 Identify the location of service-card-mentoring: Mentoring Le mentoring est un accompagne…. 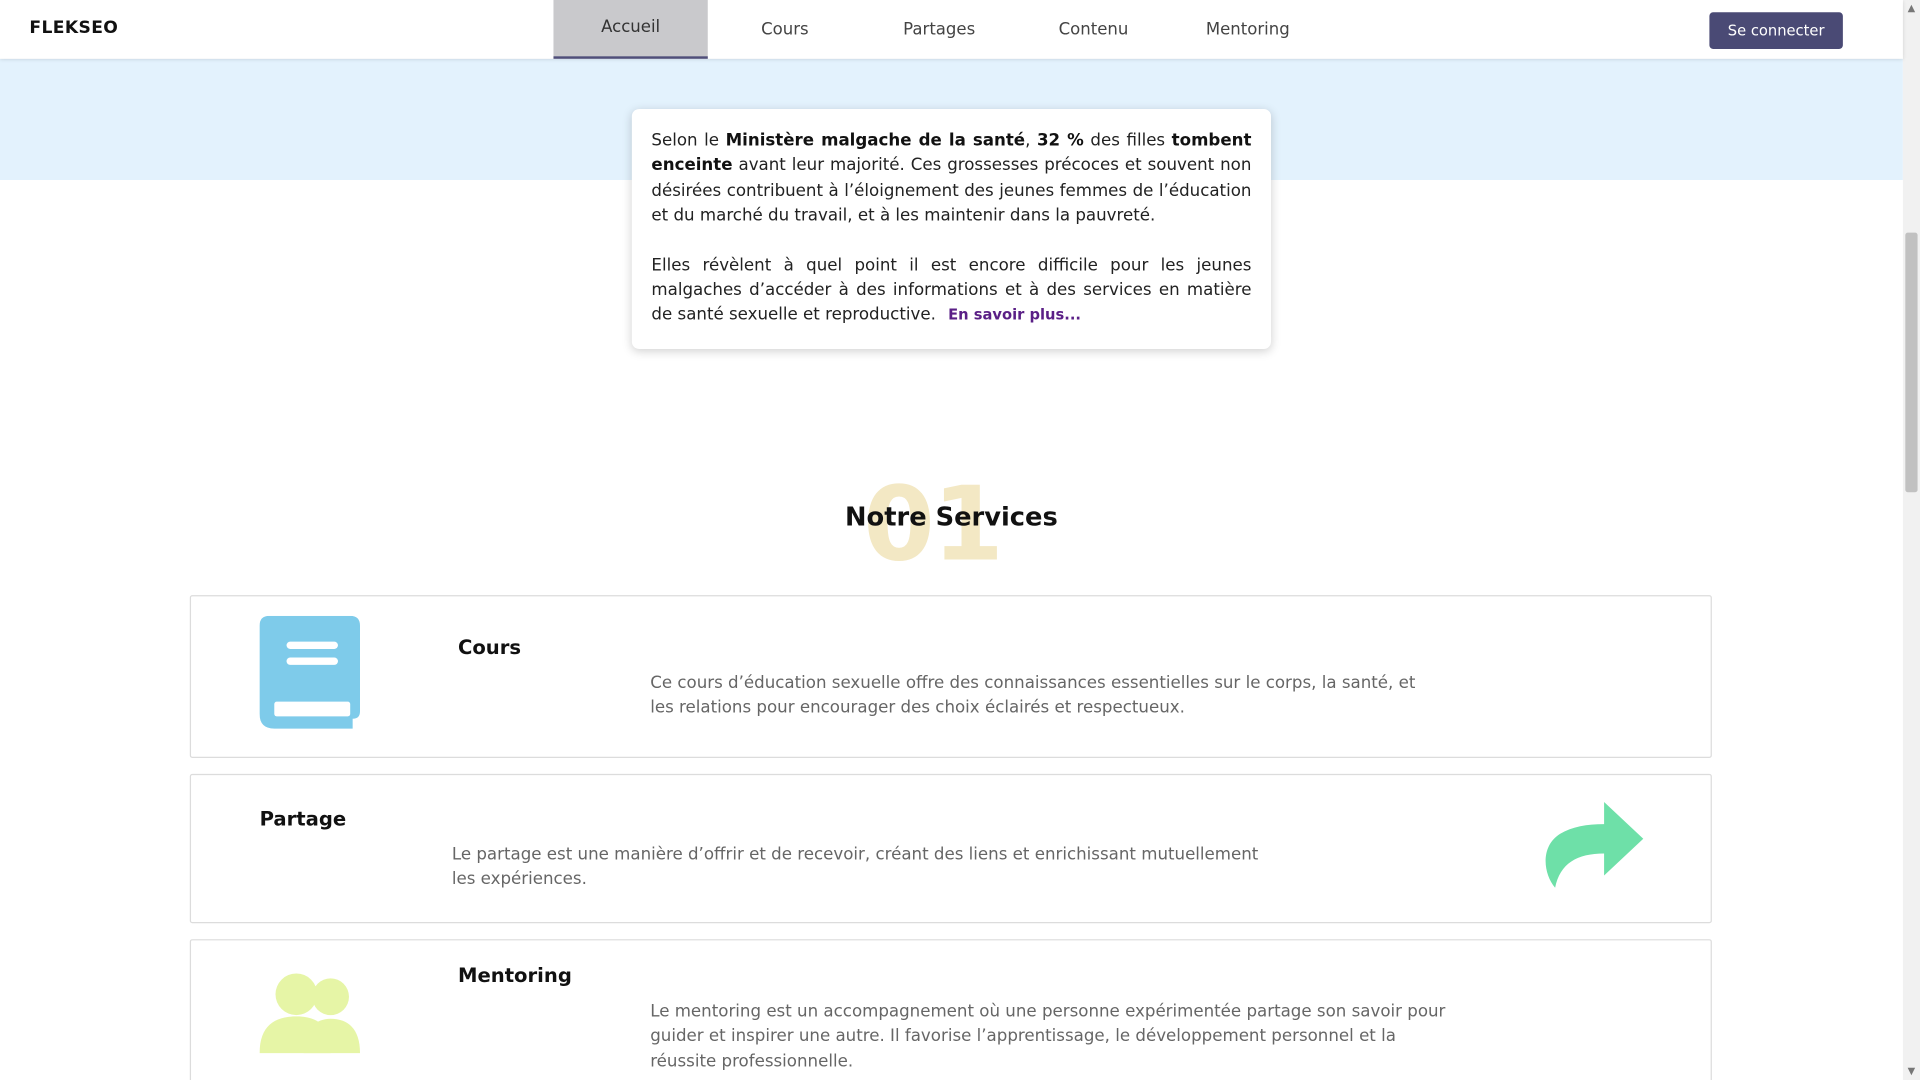
(950, 1009).